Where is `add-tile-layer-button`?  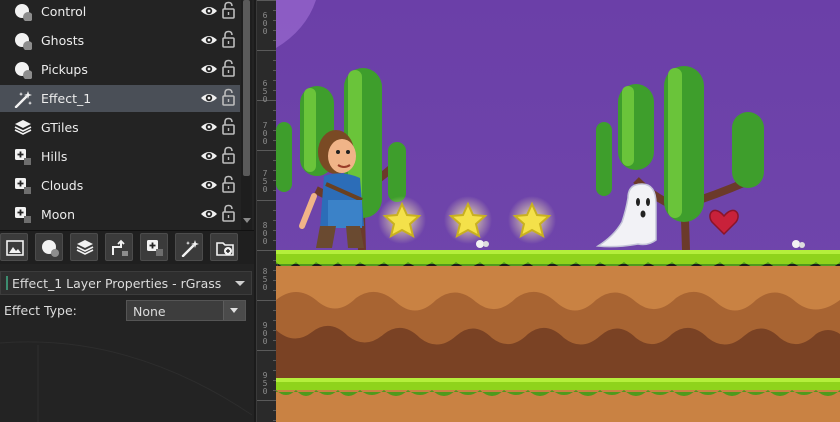
add-tile-layer-button is located at coordinates (84, 247).